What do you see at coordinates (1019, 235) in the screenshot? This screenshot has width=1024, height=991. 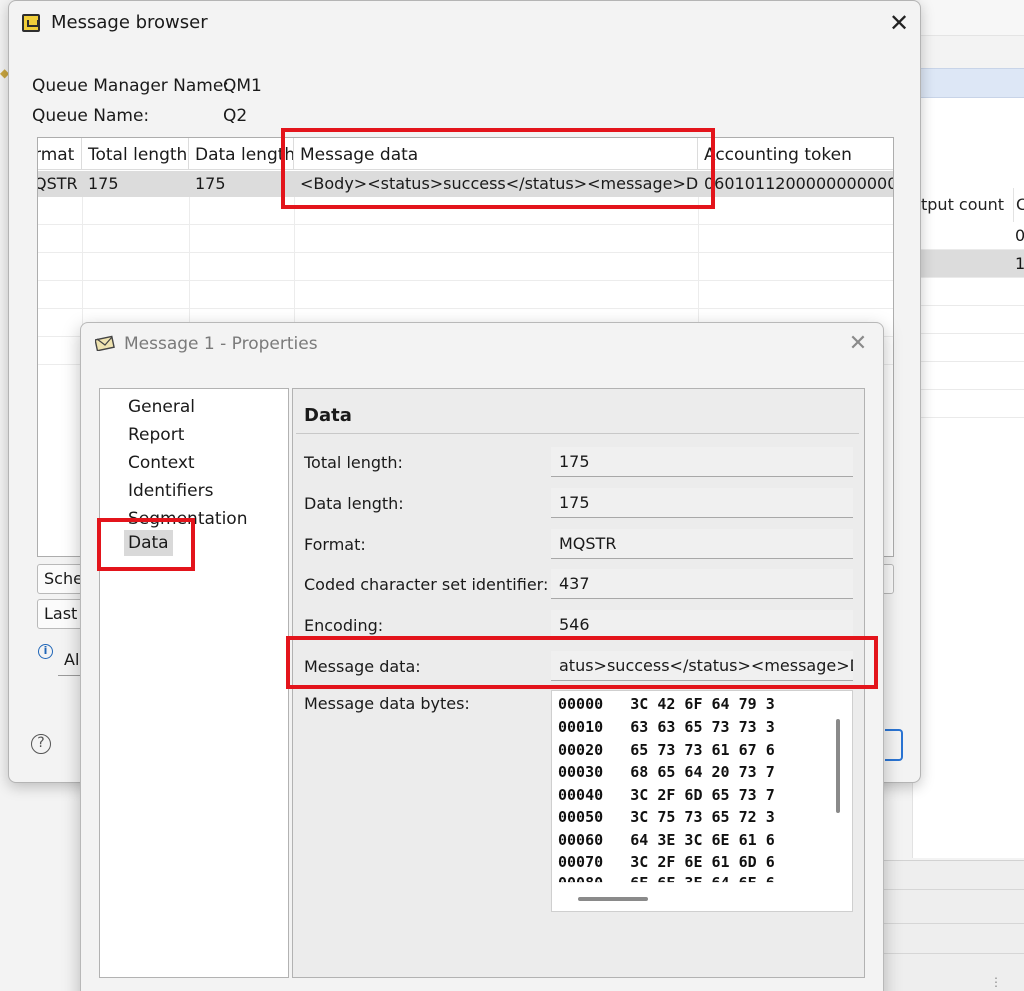 I see `background-cell: 0` at bounding box center [1019, 235].